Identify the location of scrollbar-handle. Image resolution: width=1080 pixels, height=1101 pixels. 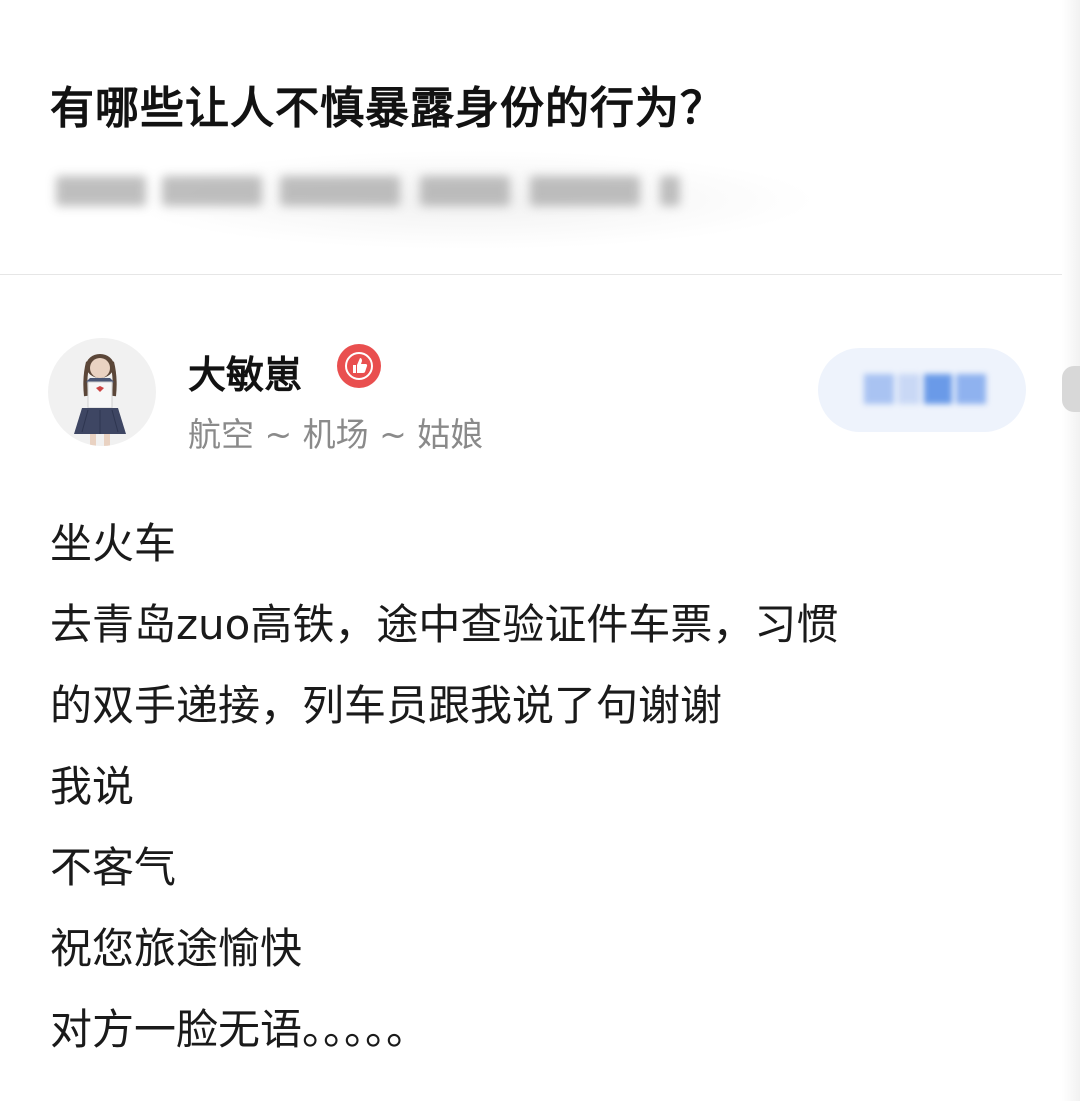
(1071, 389).